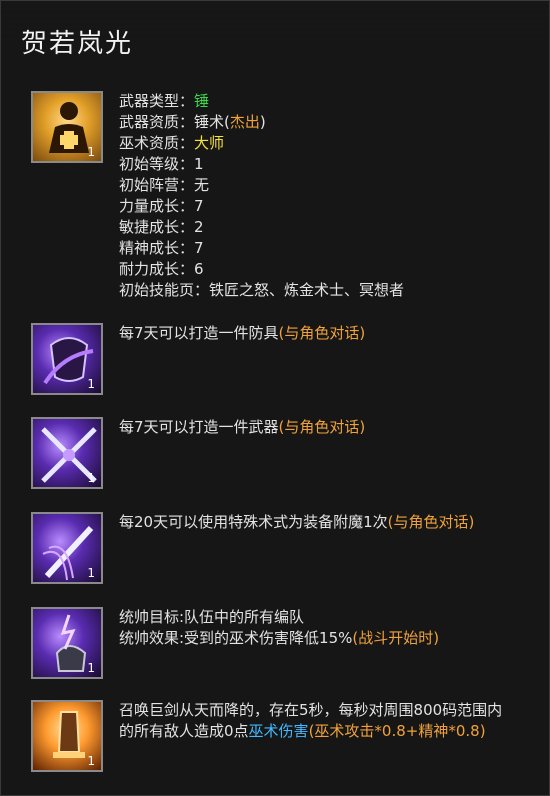 Image resolution: width=550 pixels, height=796 pixels. Describe the element at coordinates (67, 453) in the screenshot. I see `crossed-swords-icon: 1` at that location.